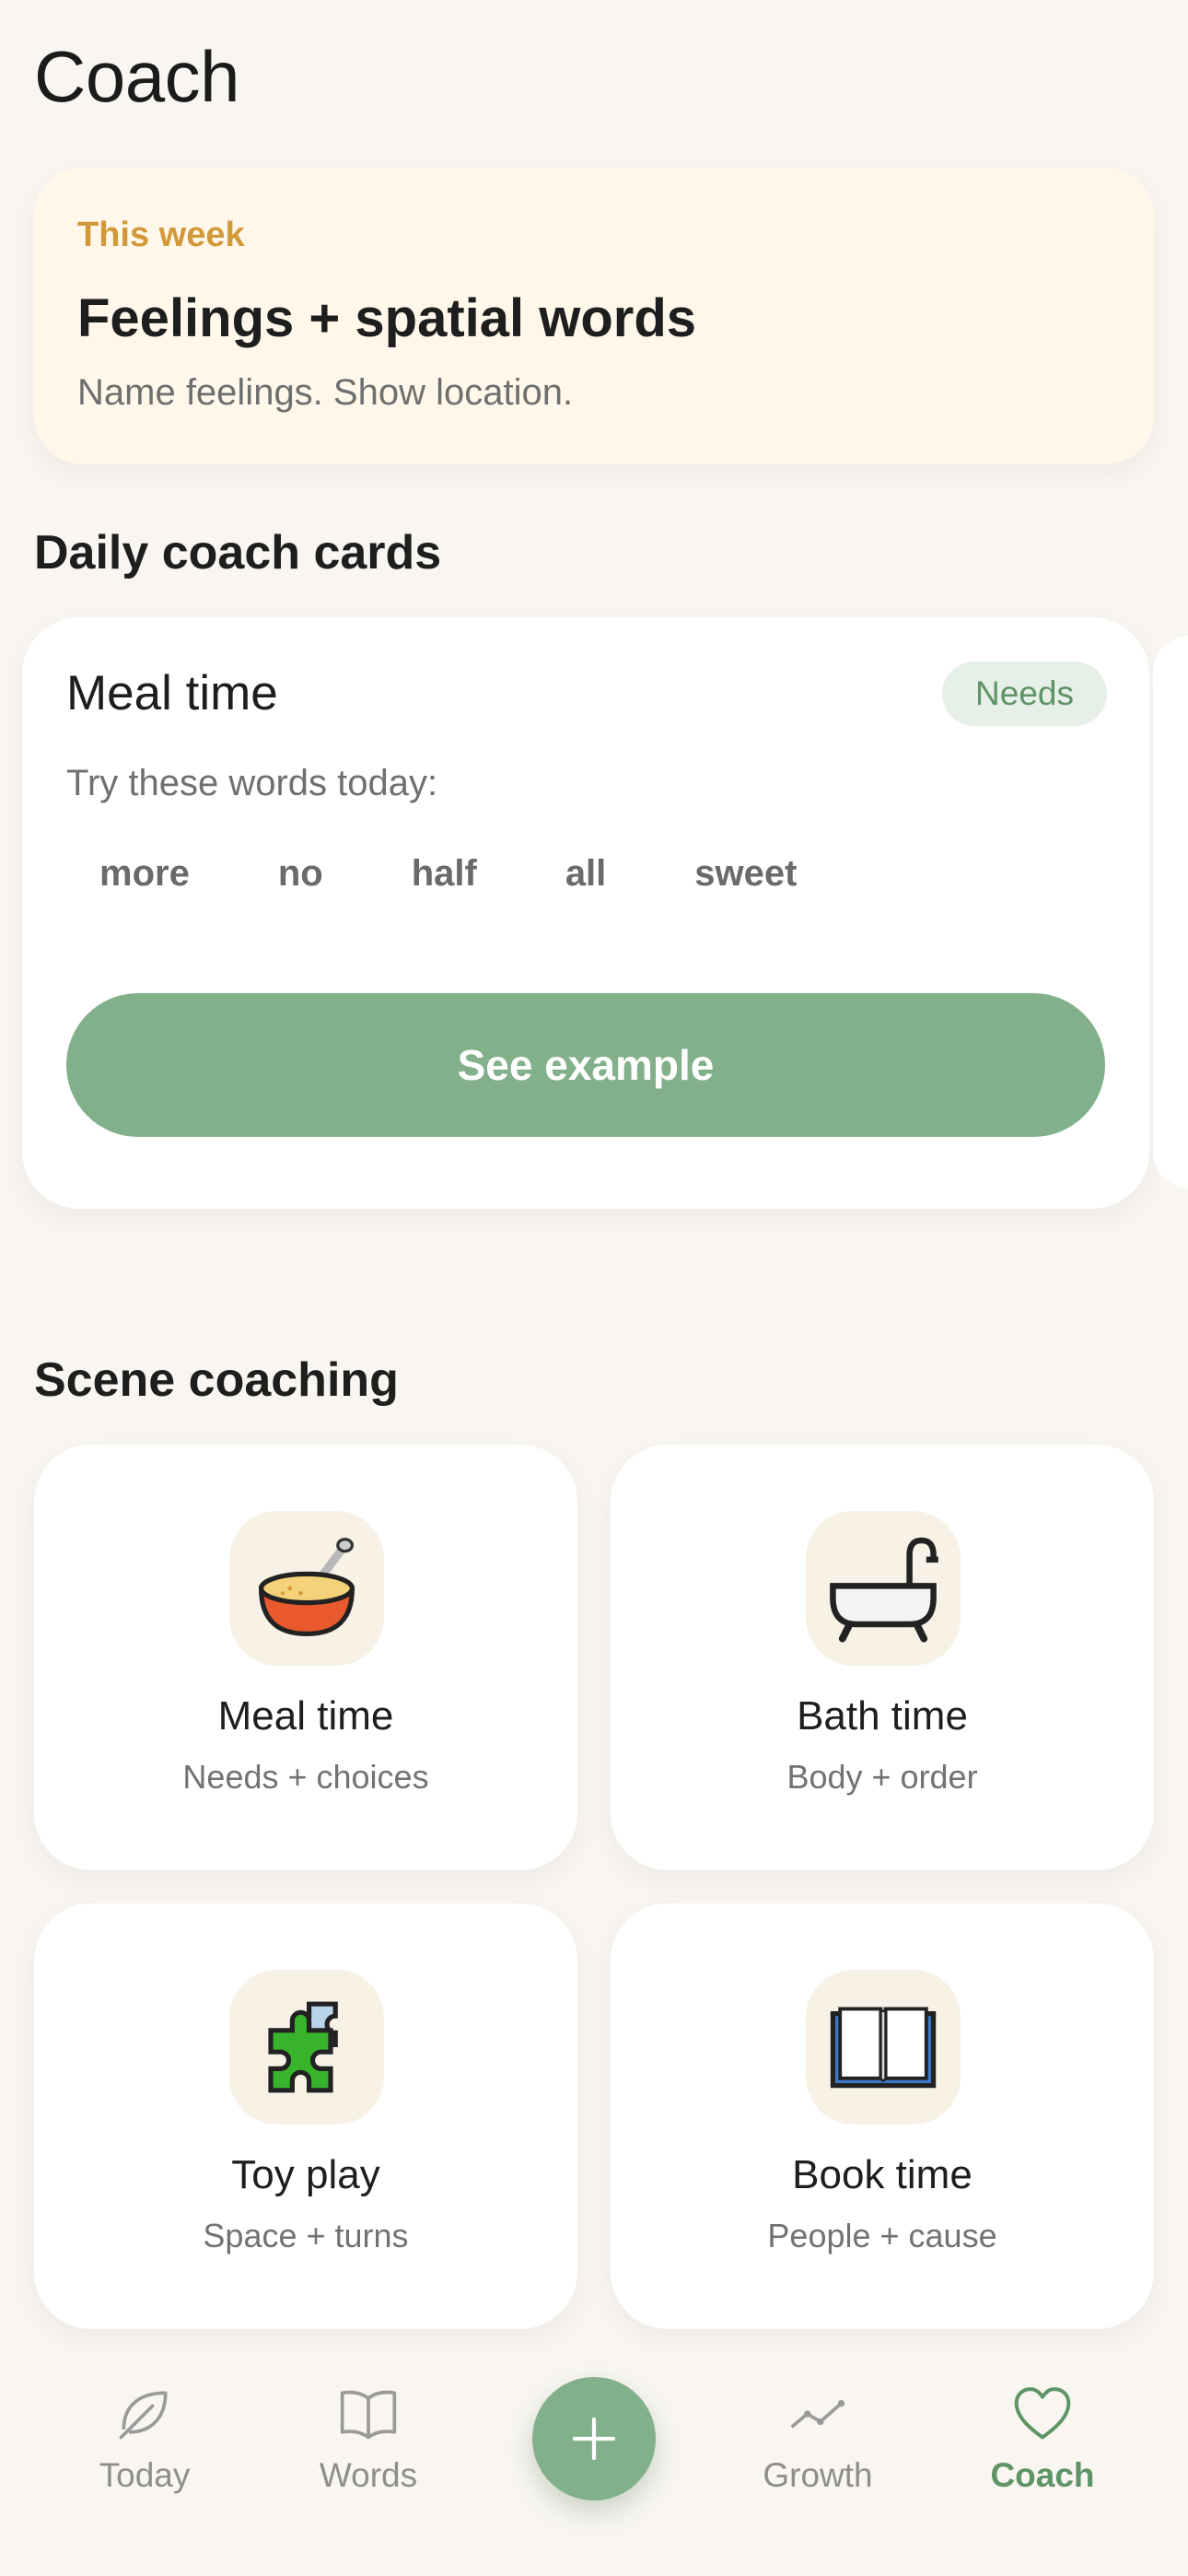 This screenshot has width=1188, height=2576. I want to click on nav-item-words: Words, so click(368, 2439).